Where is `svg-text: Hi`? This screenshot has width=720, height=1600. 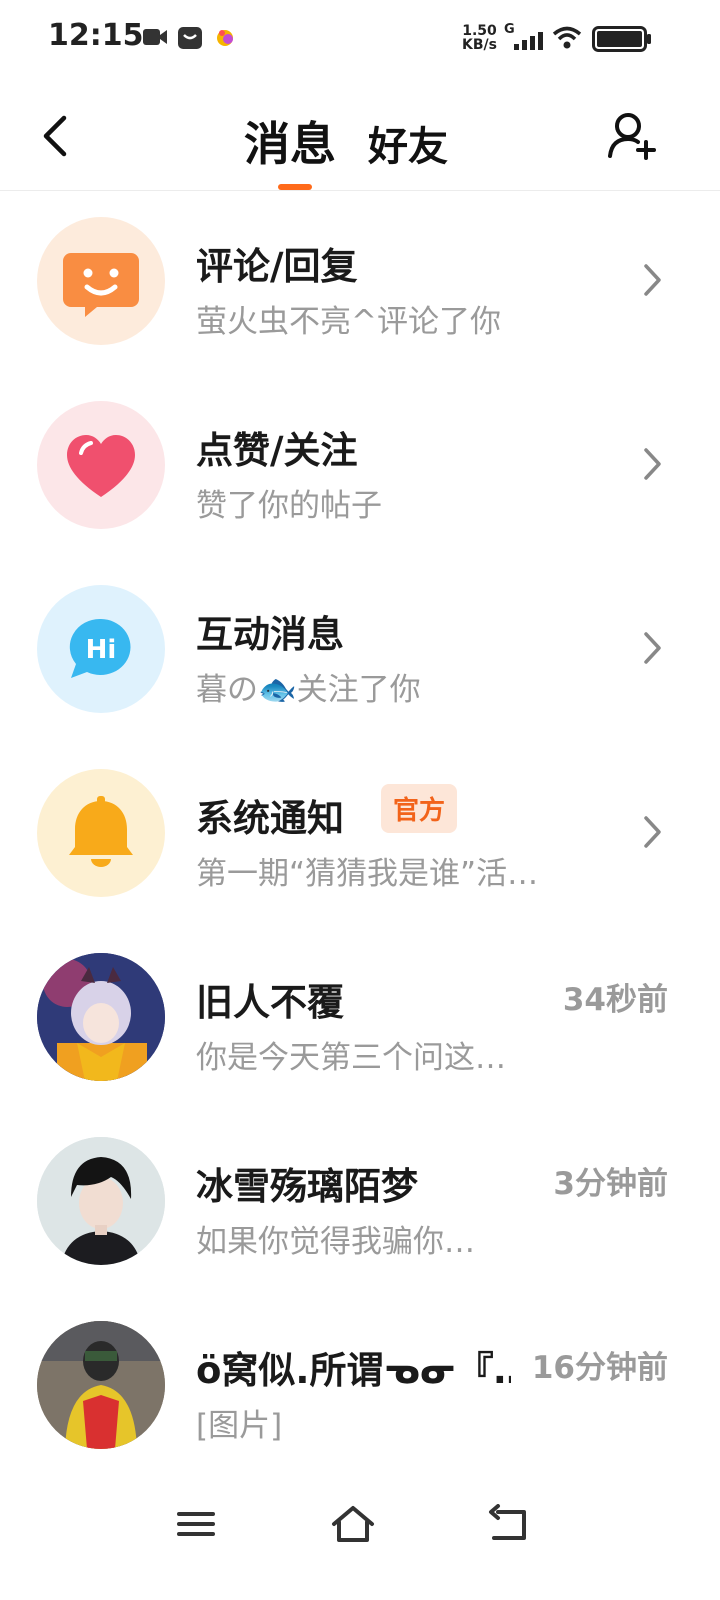
svg-text: Hi is located at coordinates (101, 650).